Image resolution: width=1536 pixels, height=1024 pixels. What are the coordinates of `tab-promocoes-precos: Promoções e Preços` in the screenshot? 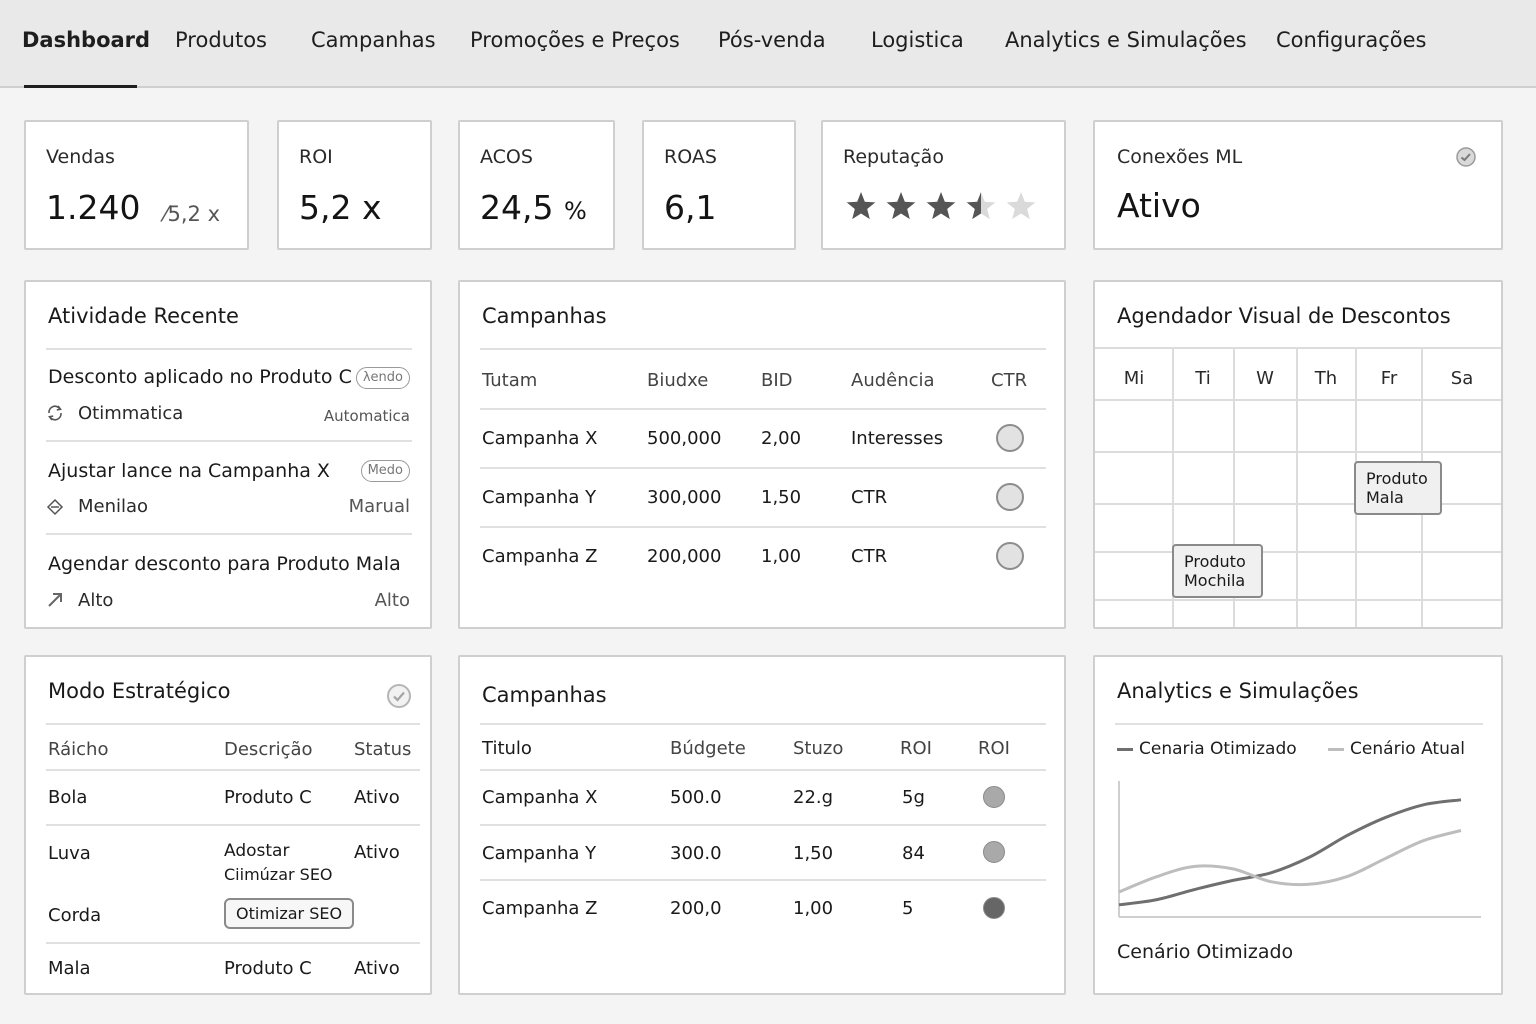 It's located at (575, 40).